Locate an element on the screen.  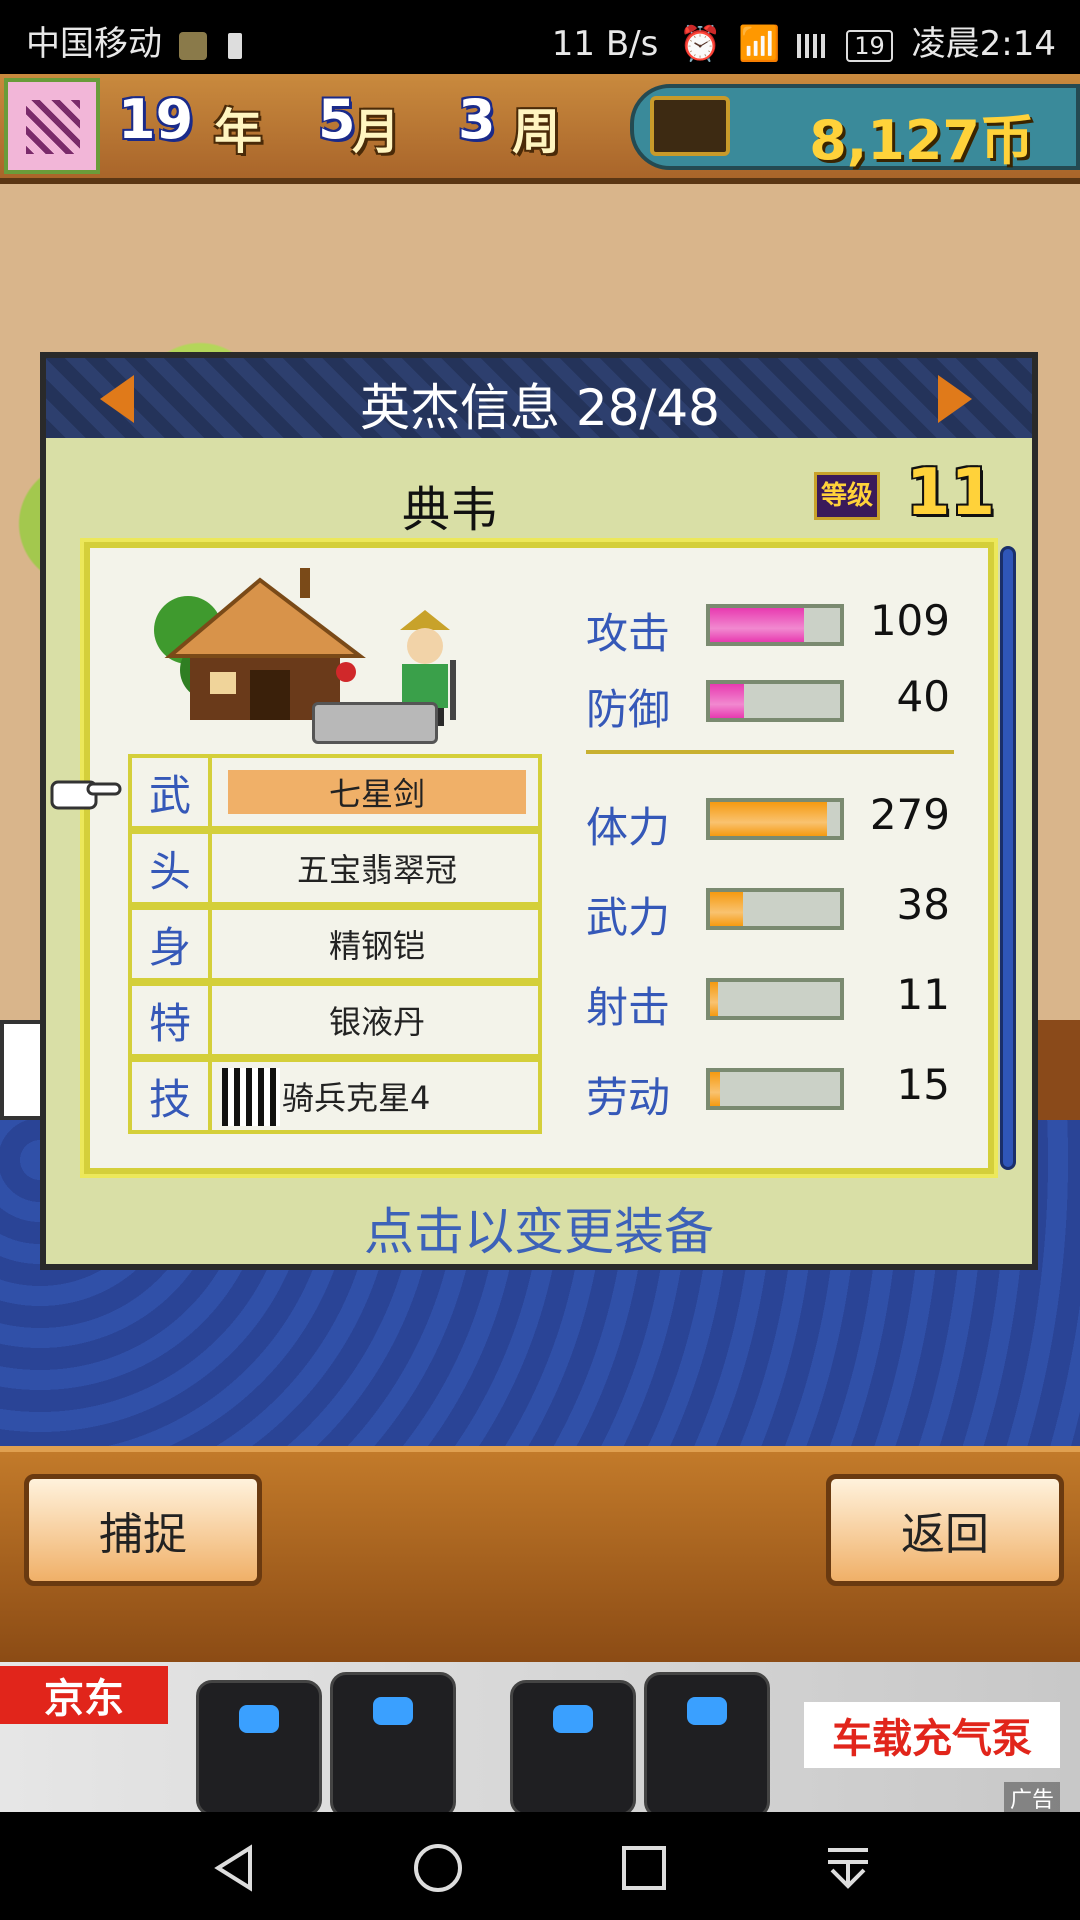
stat-value: 279 is located at coordinates (909, 814).